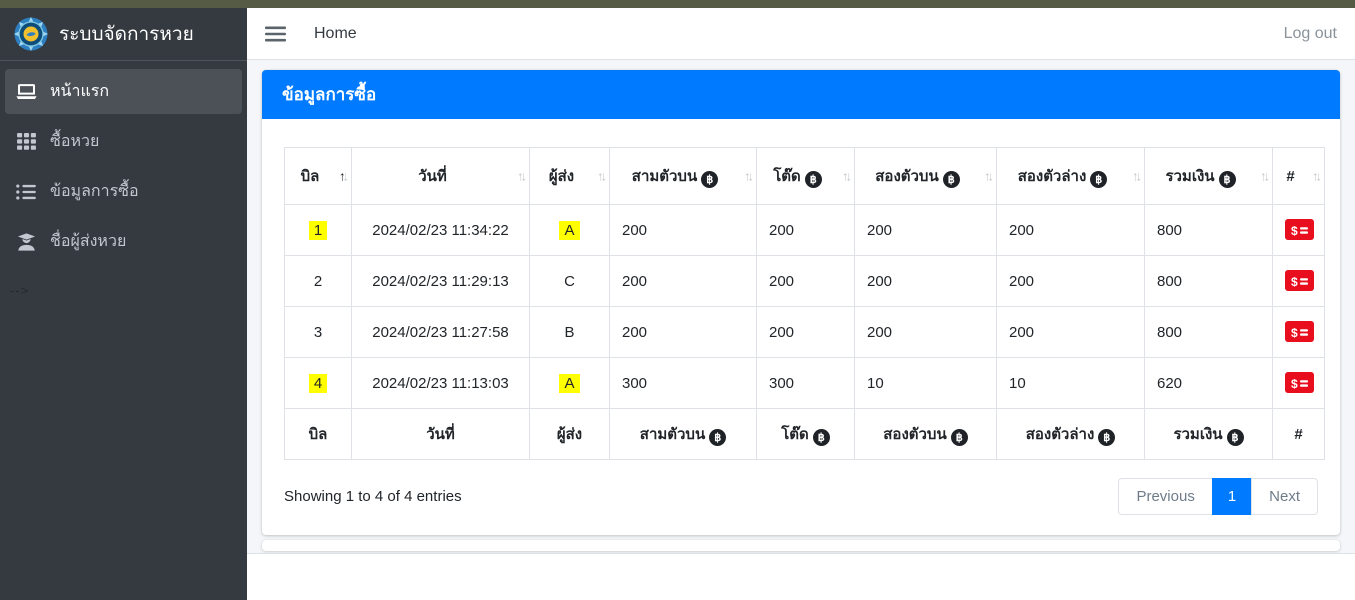 The width and height of the screenshot is (1355, 600). Describe the element at coordinates (801, 34) in the screenshot. I see `top-navbar: Home Log out` at that location.